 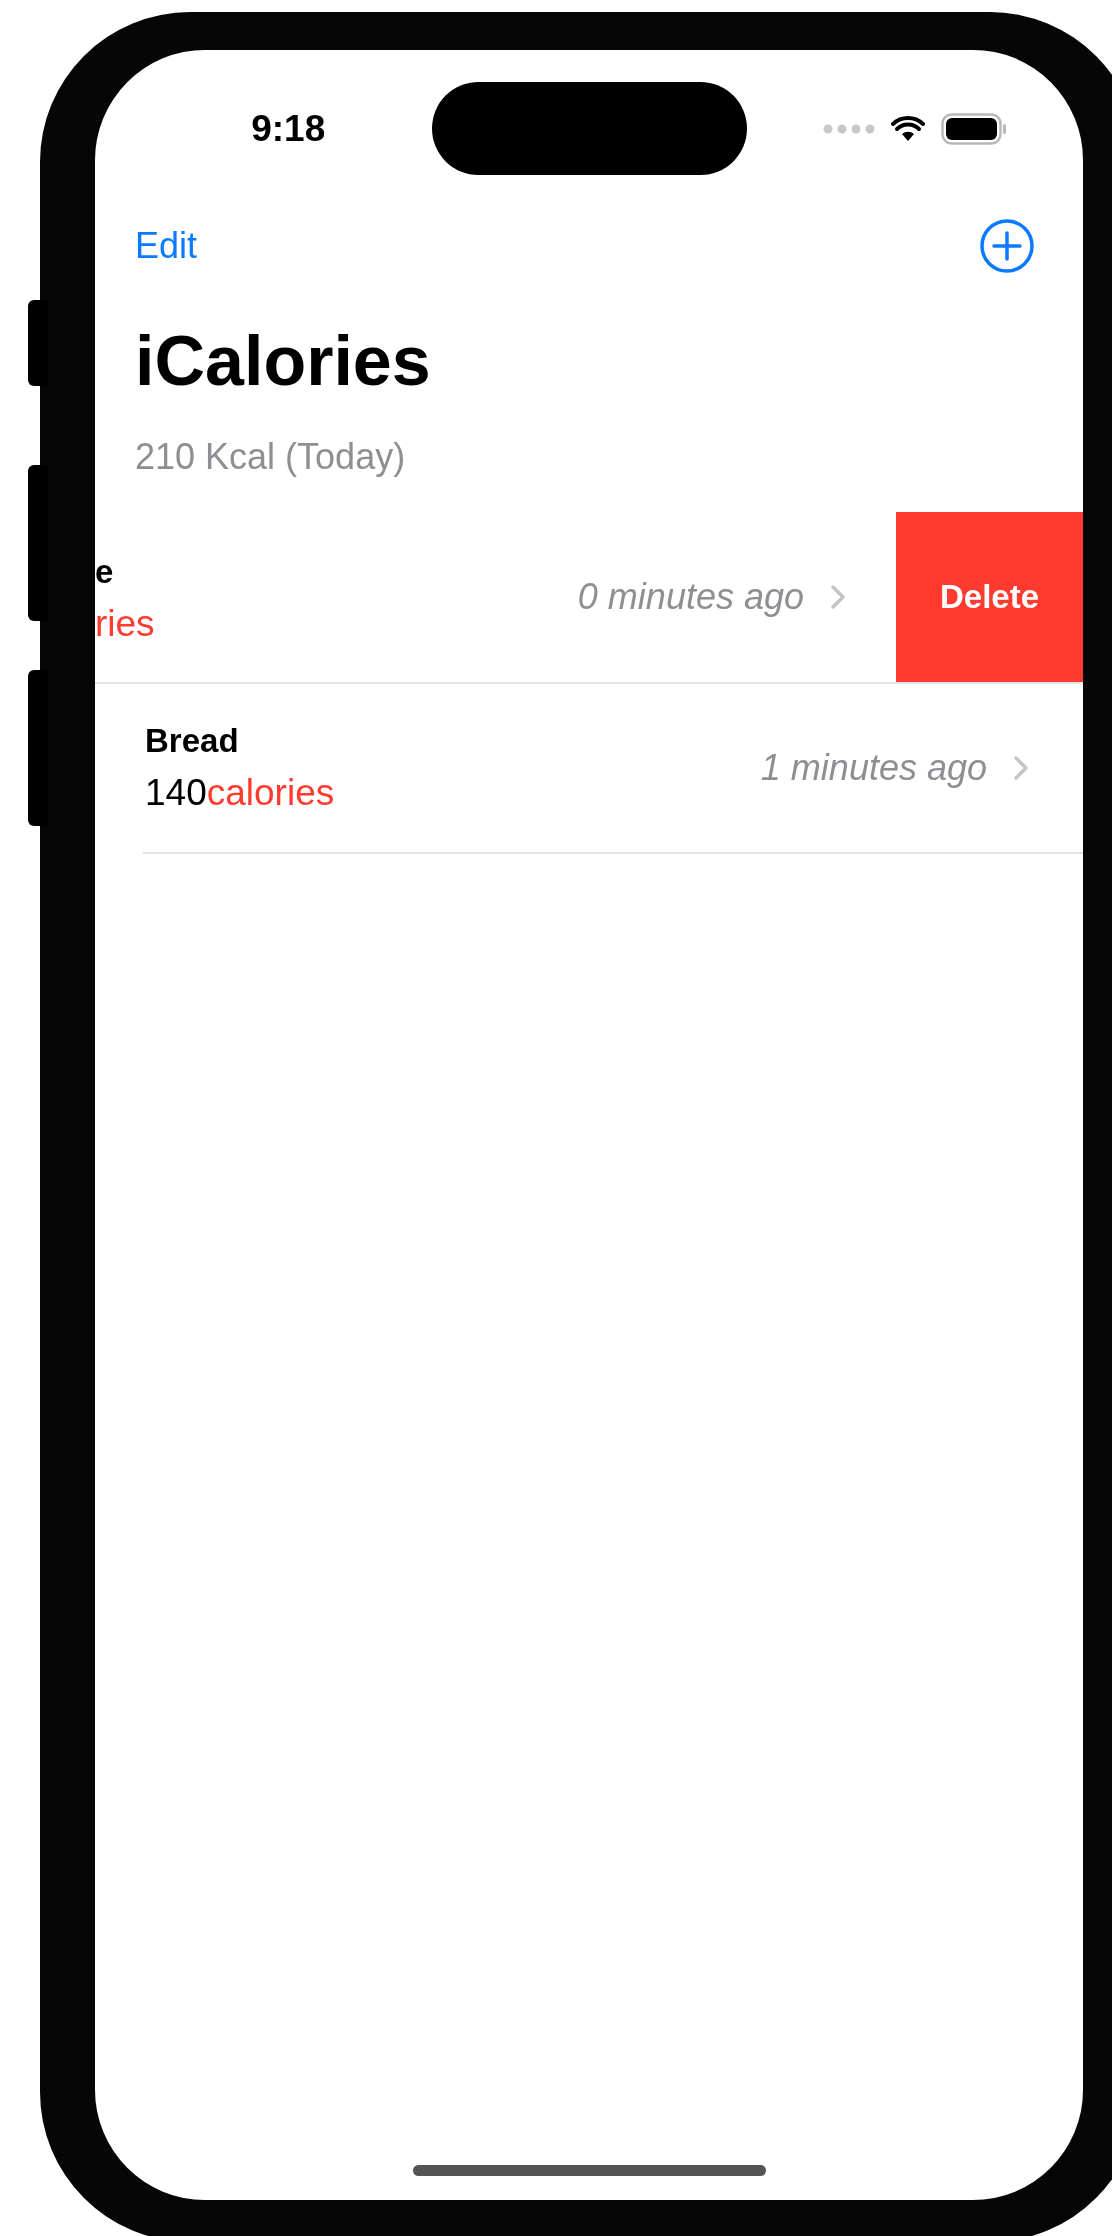 I want to click on food-name: e, so click(x=104, y=572).